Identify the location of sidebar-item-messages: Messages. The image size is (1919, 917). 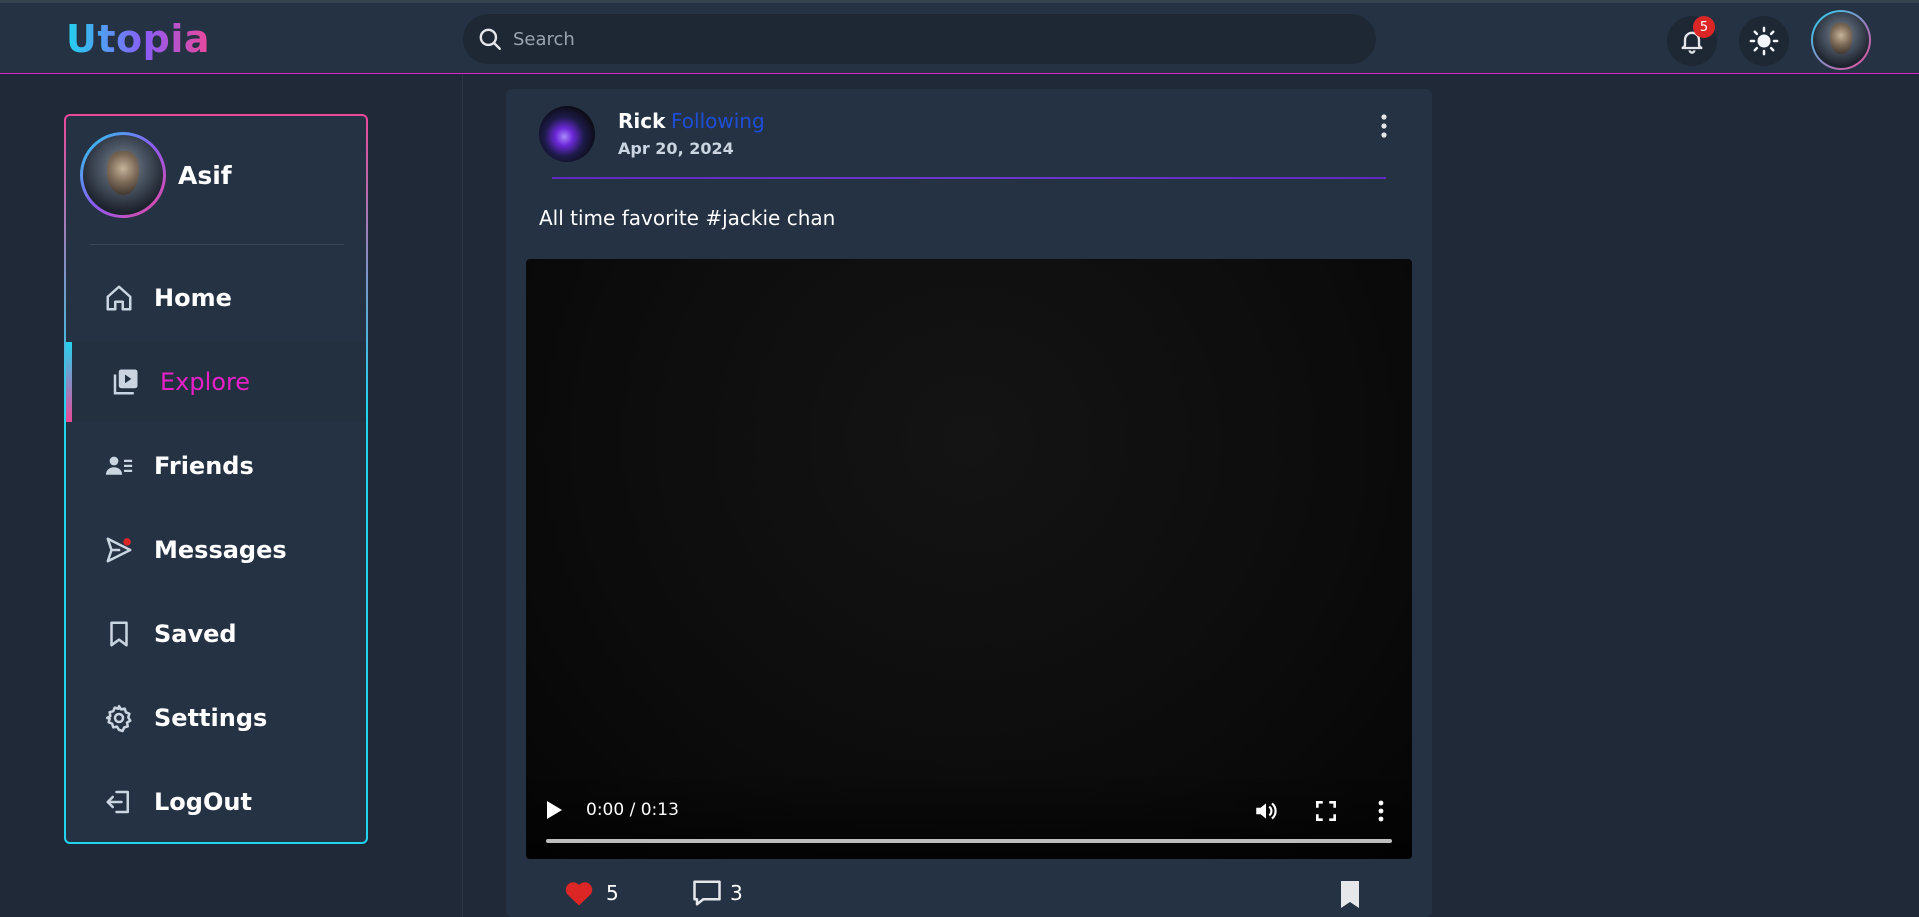
(216, 550).